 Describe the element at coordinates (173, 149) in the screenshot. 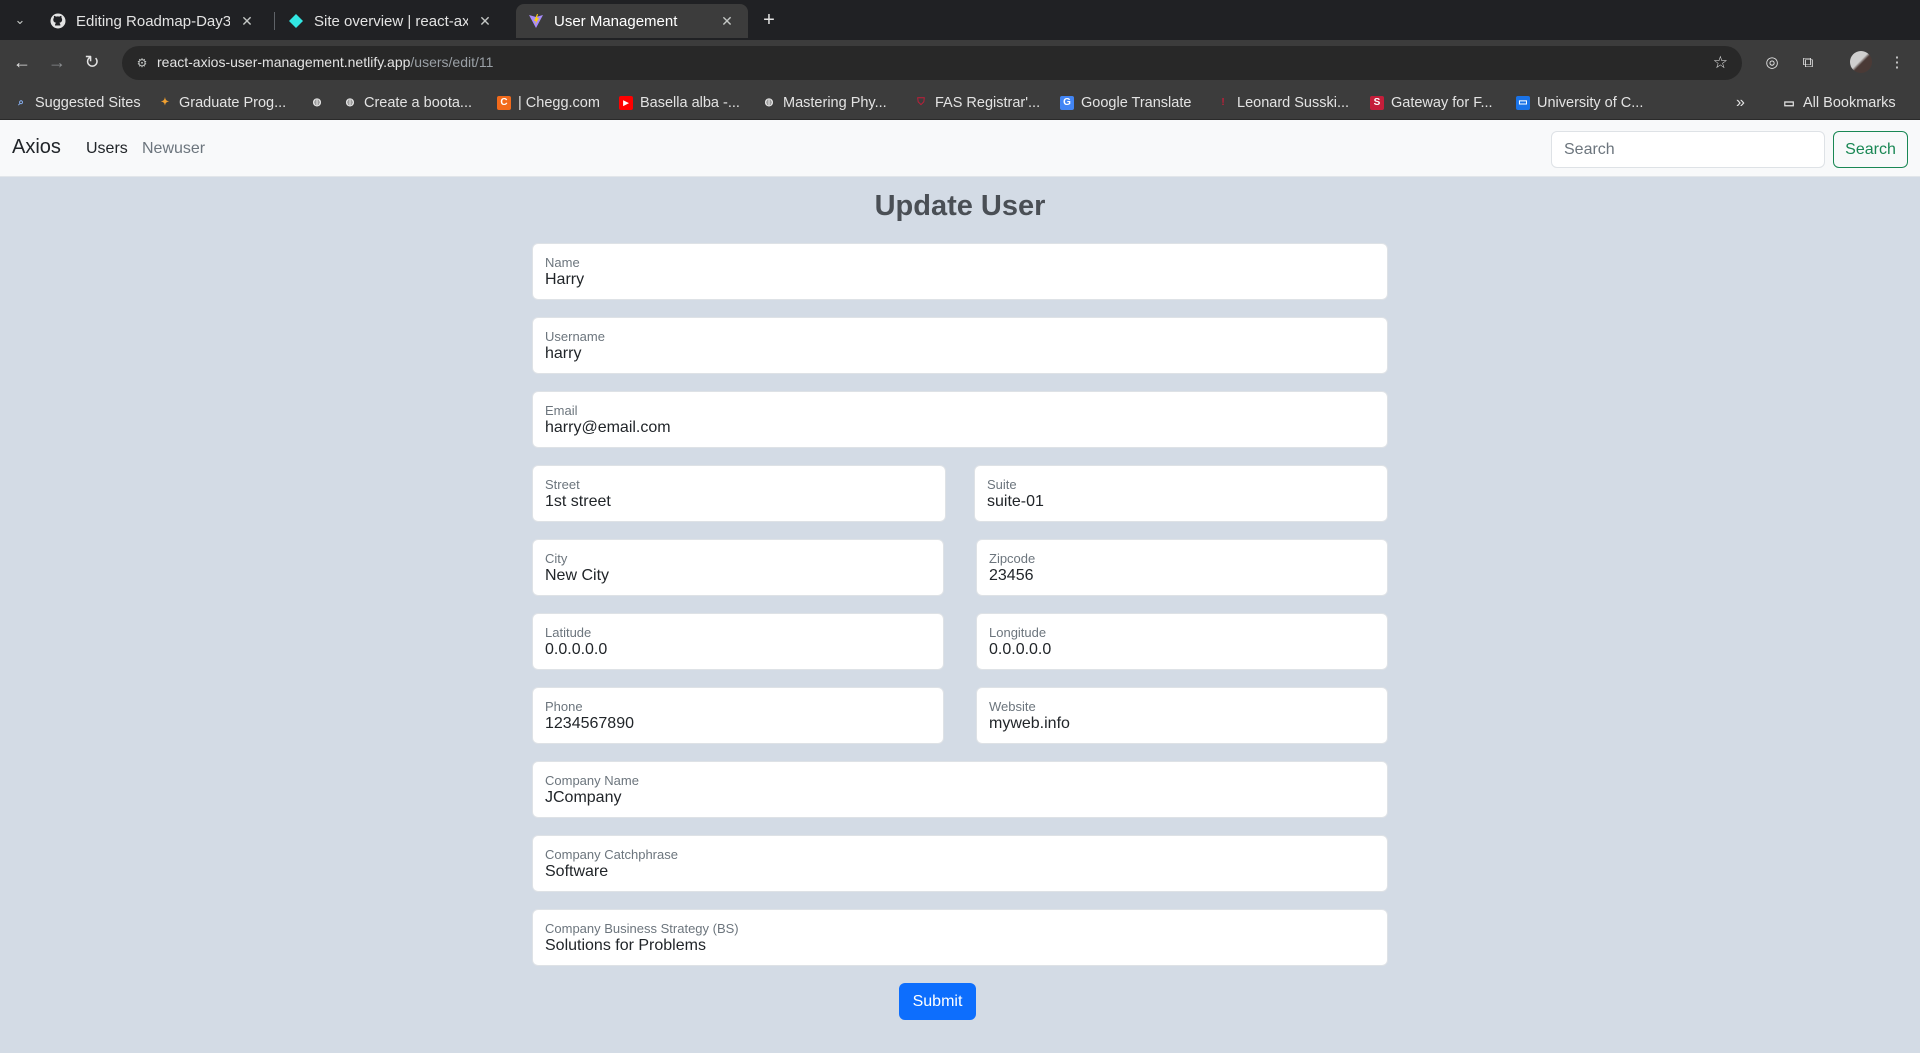

I see `nav-link-newuser: Newuser` at that location.